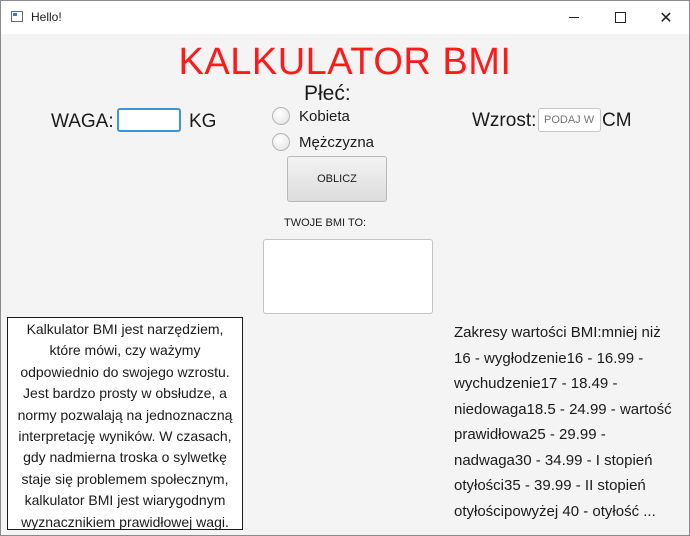 The height and width of the screenshot is (536, 690). What do you see at coordinates (125, 436) in the screenshot?
I see `description-line: interpretację wyników. W czasach,` at bounding box center [125, 436].